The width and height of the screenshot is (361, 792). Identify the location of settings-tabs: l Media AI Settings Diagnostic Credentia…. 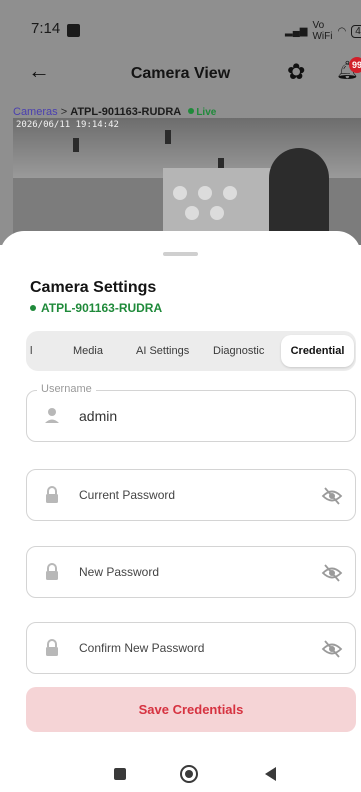
(191, 351).